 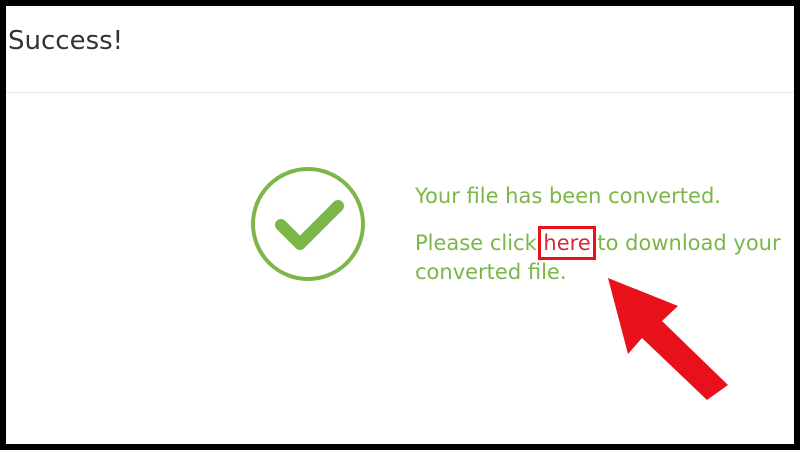 I want to click on checkmark-circle-icon, so click(x=308, y=224).